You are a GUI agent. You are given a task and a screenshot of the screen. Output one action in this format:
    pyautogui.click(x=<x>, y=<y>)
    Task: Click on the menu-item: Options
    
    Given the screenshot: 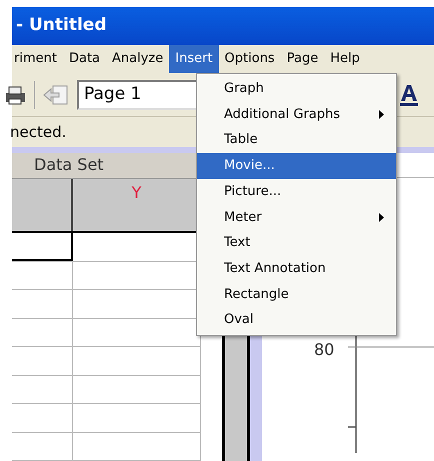 What is the action you would take?
    pyautogui.click(x=249, y=59)
    